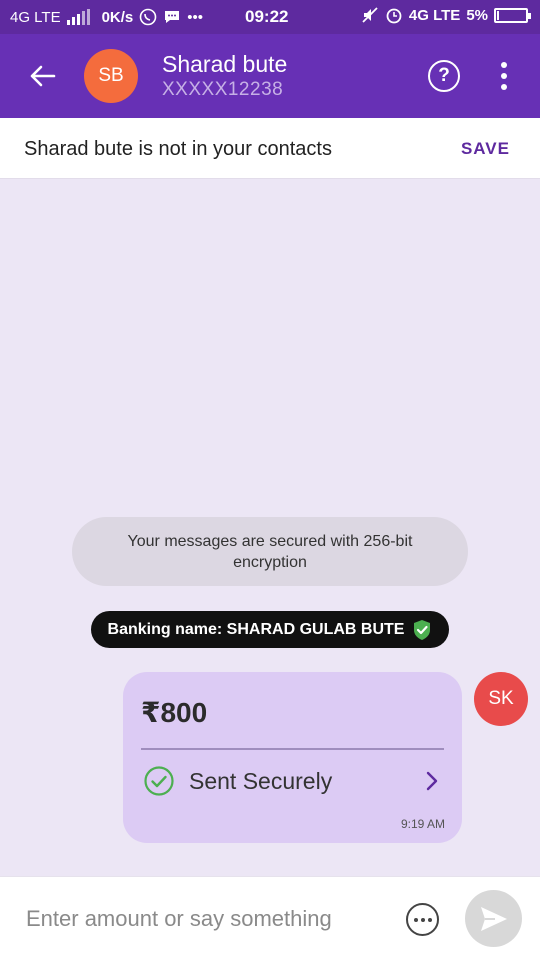 The image size is (540, 960). What do you see at coordinates (261, 781) in the screenshot?
I see `payment-status: Sent Securely` at bounding box center [261, 781].